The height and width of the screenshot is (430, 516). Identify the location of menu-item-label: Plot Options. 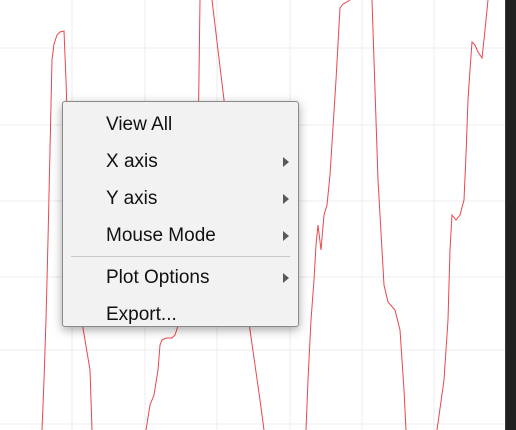
(158, 277).